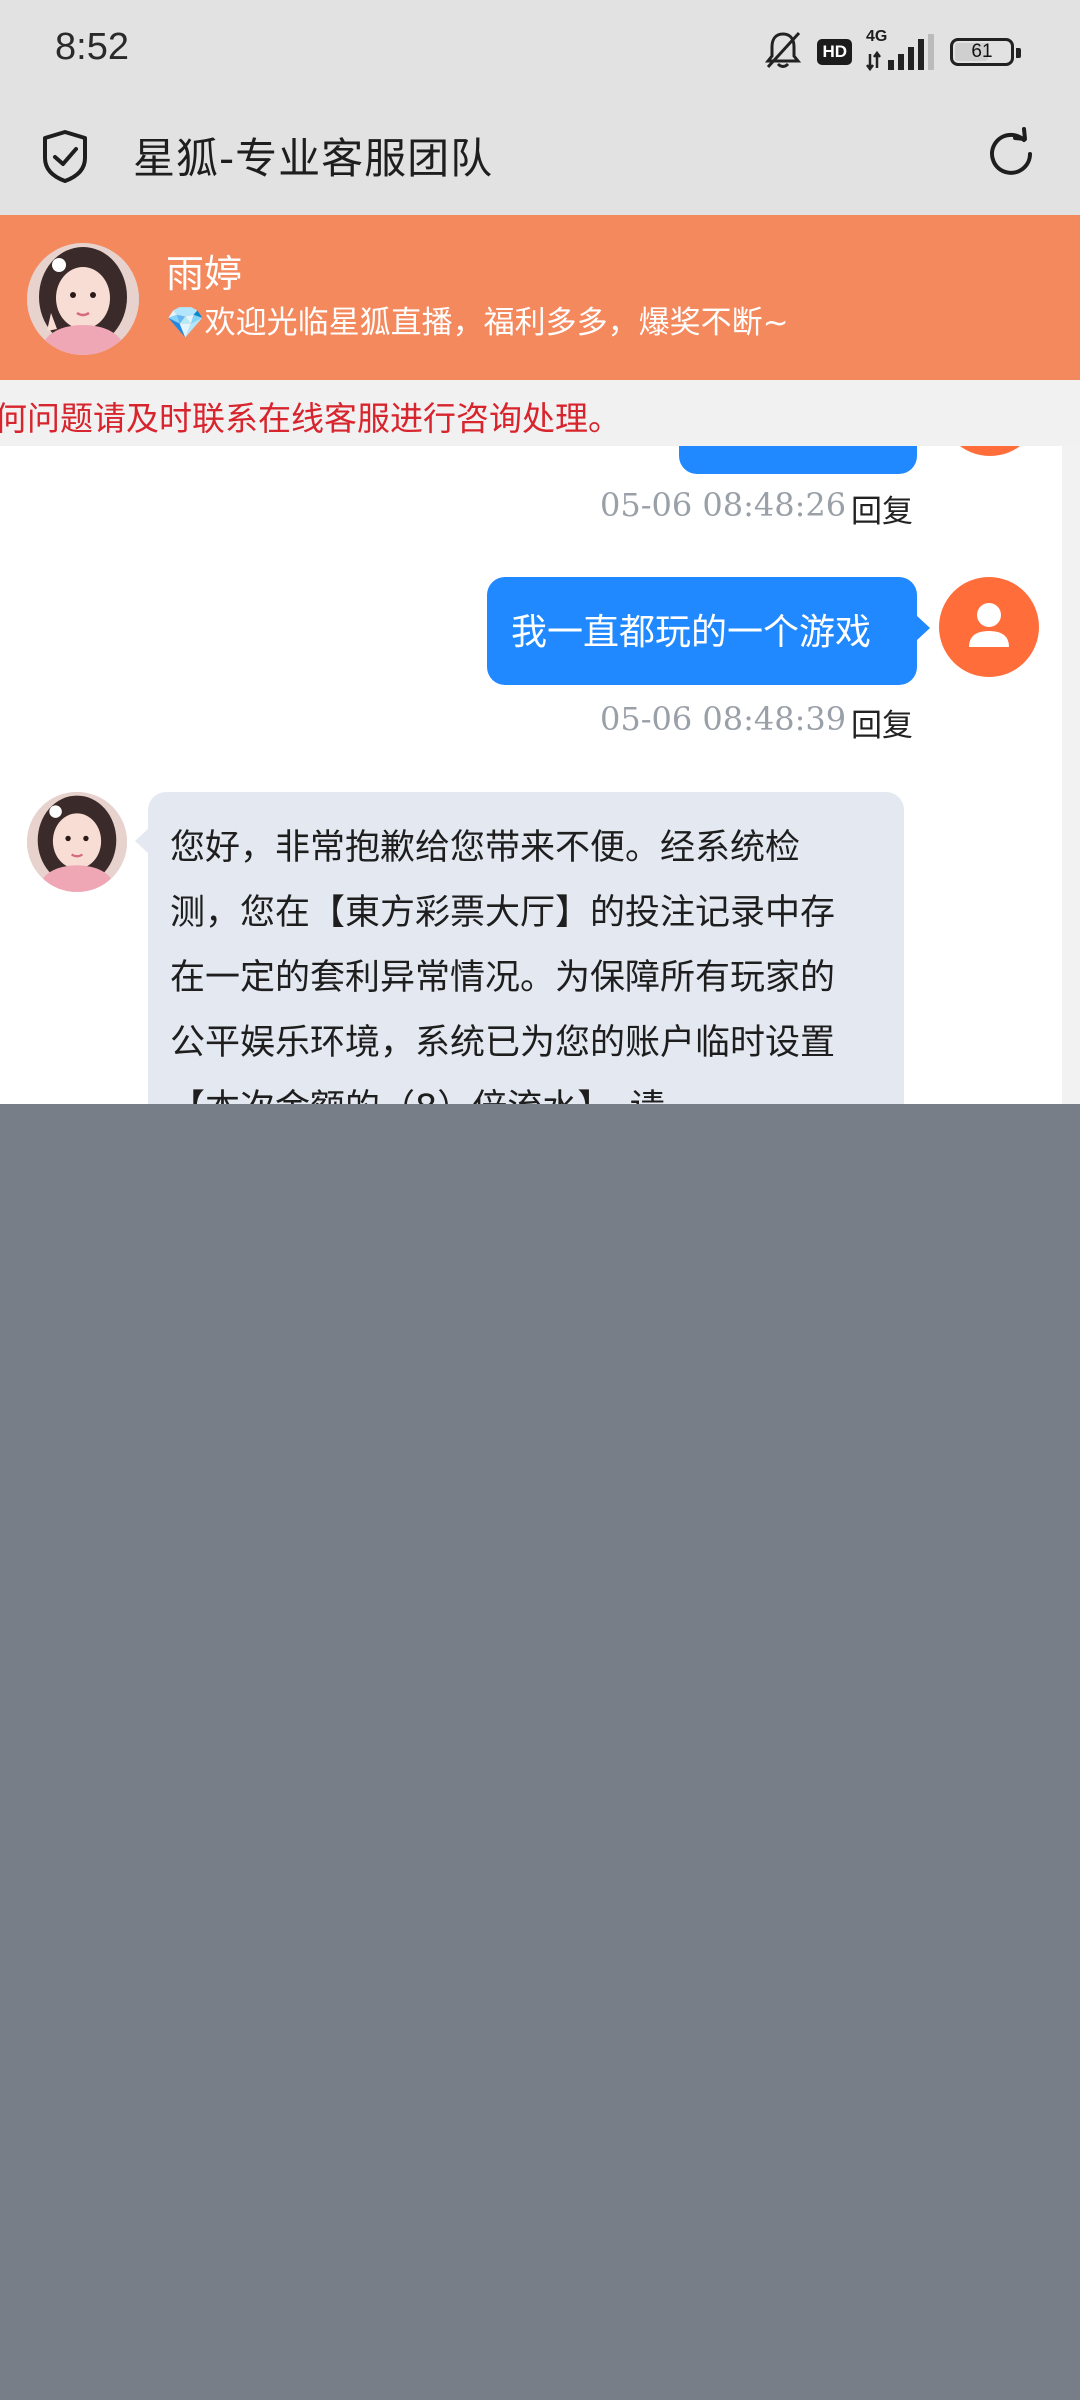 This screenshot has width=1080, height=2400. I want to click on battery-tip, so click(1018, 53).